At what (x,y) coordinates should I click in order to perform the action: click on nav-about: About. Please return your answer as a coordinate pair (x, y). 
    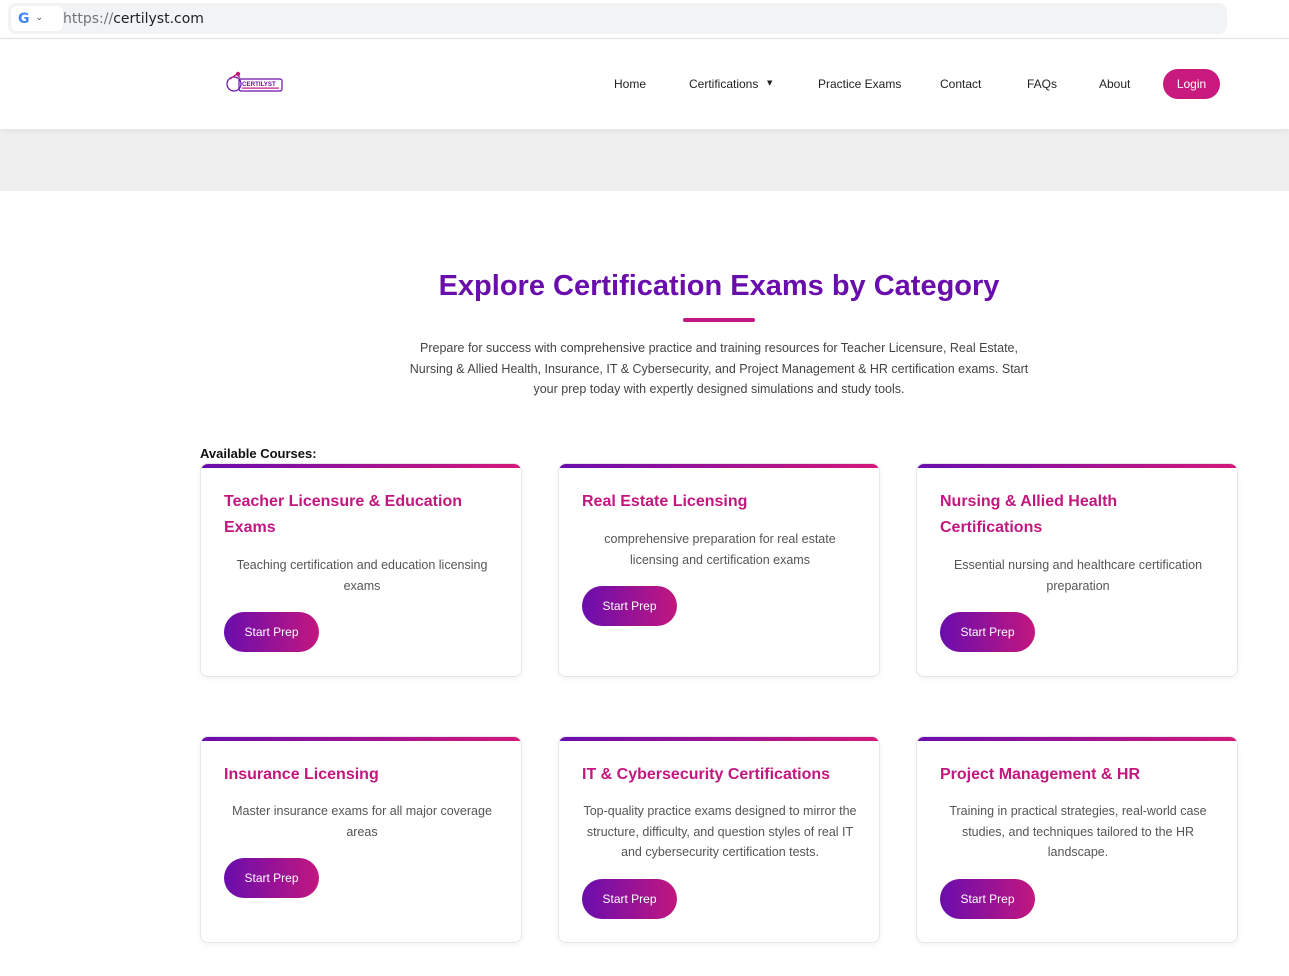
    Looking at the image, I should click on (1114, 84).